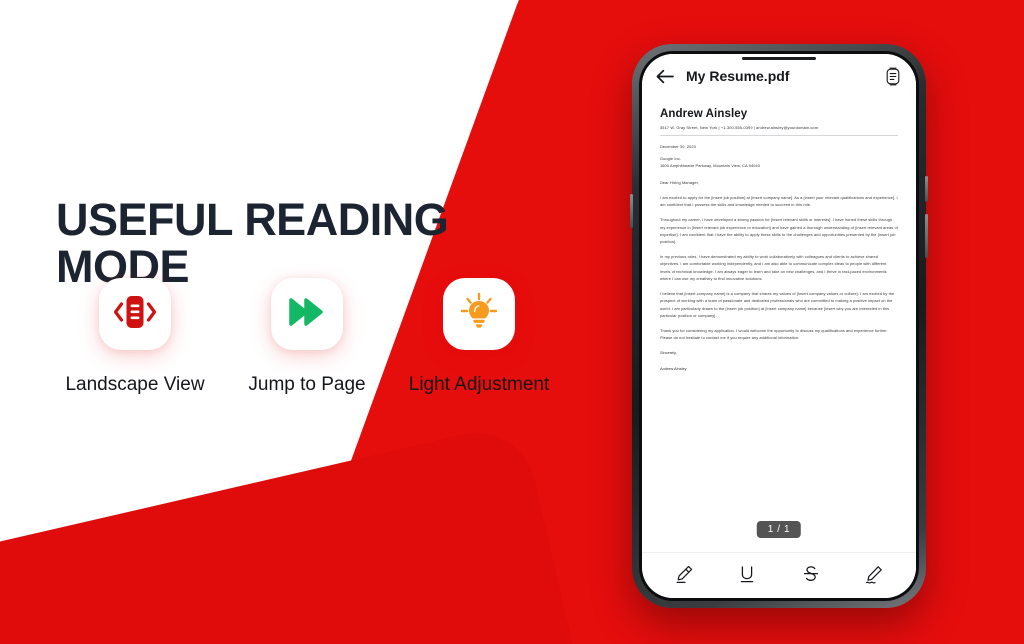  I want to click on fast-forward-icon, so click(307, 314).